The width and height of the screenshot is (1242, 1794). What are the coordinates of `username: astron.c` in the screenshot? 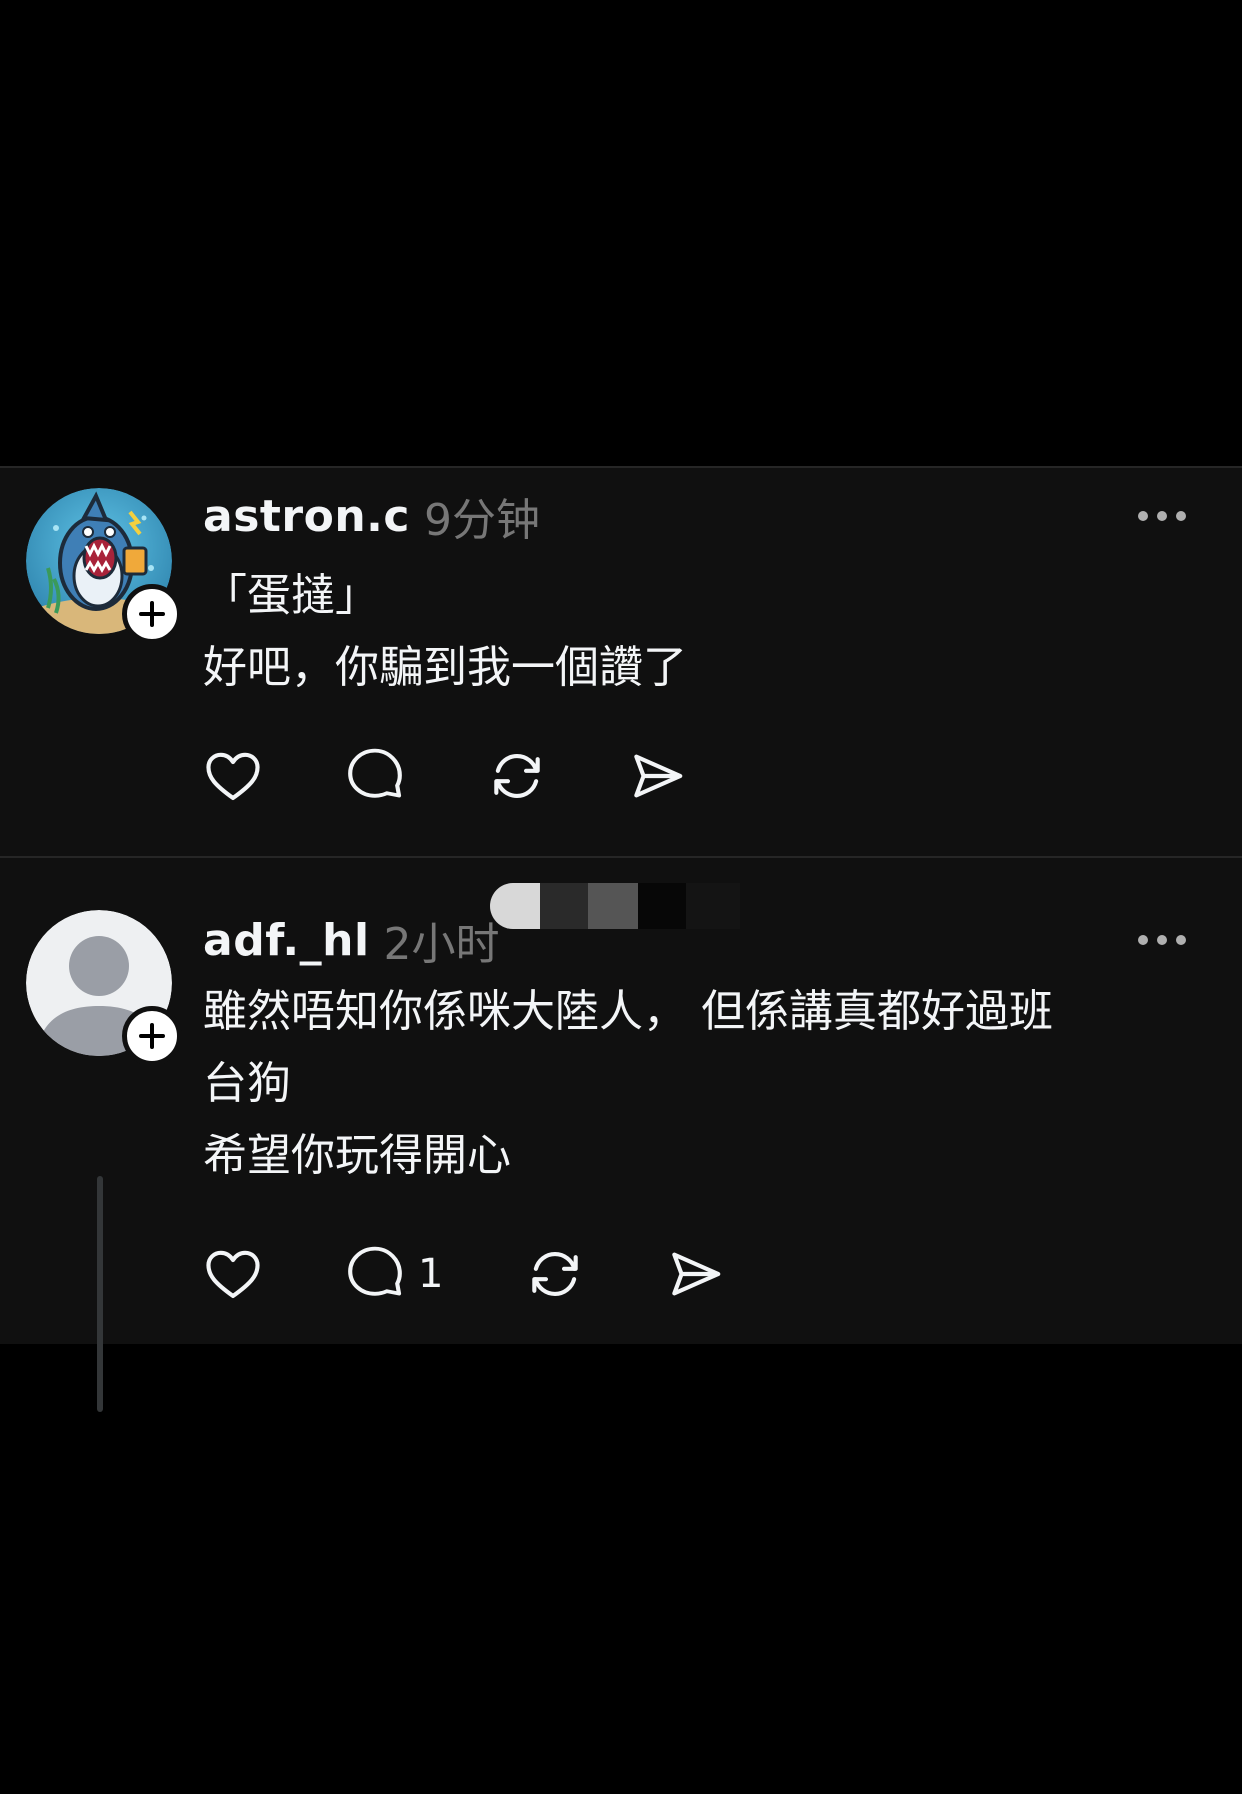 It's located at (306, 516).